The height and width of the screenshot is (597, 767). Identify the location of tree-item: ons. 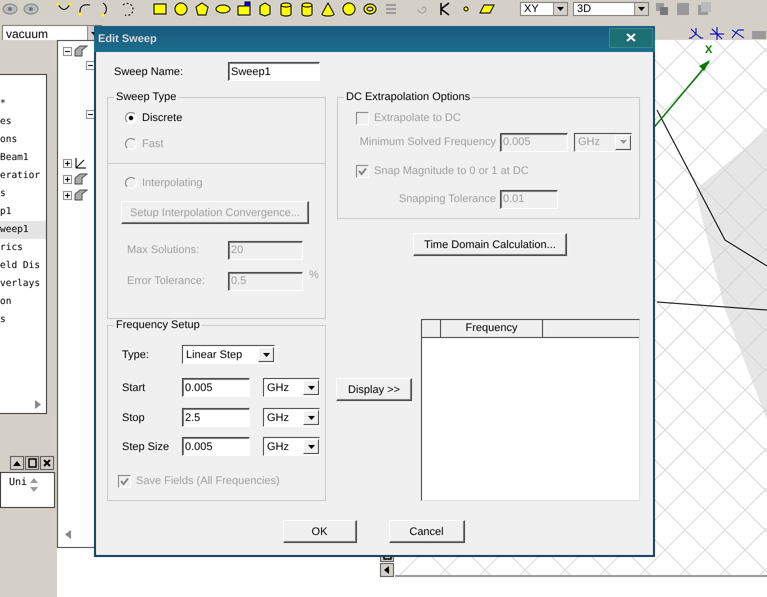
(23, 140).